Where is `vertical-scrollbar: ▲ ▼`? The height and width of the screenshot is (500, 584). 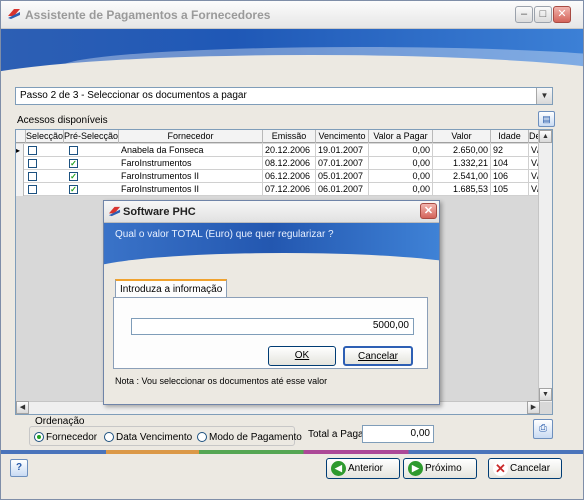
vertical-scrollbar: ▲ ▼ is located at coordinates (545, 266).